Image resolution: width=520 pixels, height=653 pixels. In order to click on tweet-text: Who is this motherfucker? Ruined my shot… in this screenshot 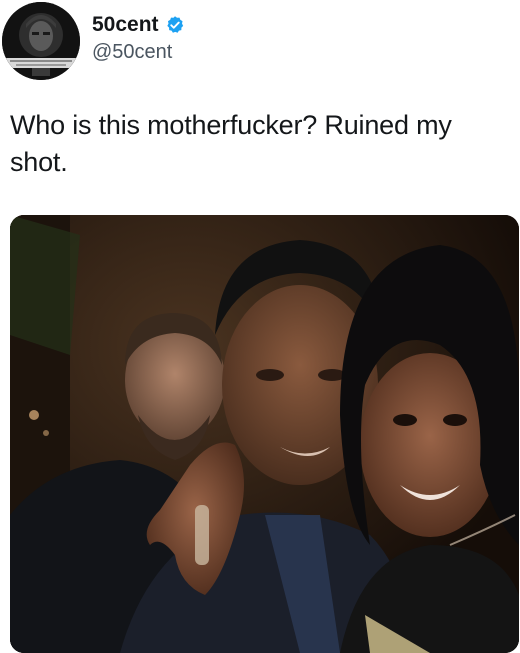, I will do `click(231, 143)`.